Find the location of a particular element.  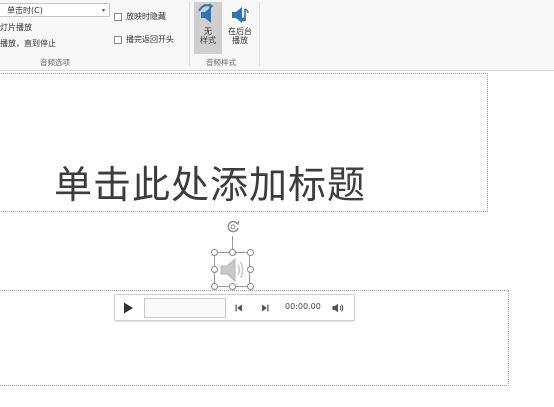

audio-player-bar: 00:00.00 is located at coordinates (234, 307).